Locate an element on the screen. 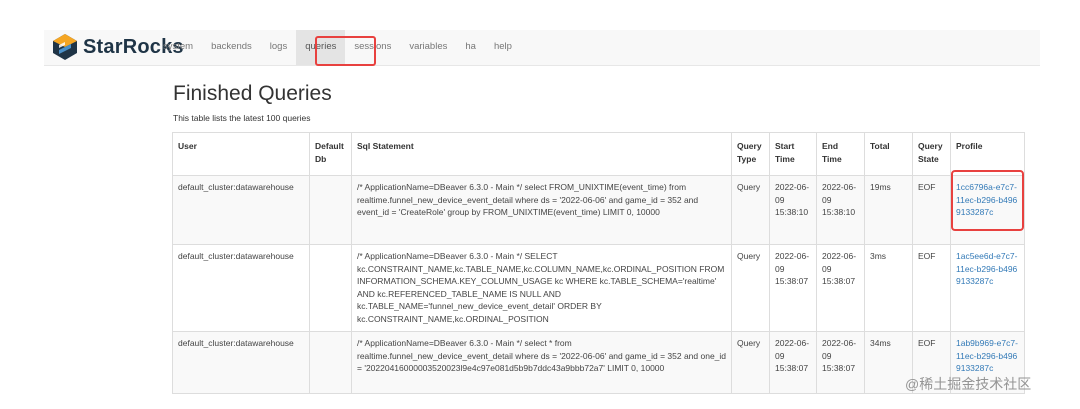 This screenshot has width=1080, height=409. nav-item-help: help is located at coordinates (503, 47).